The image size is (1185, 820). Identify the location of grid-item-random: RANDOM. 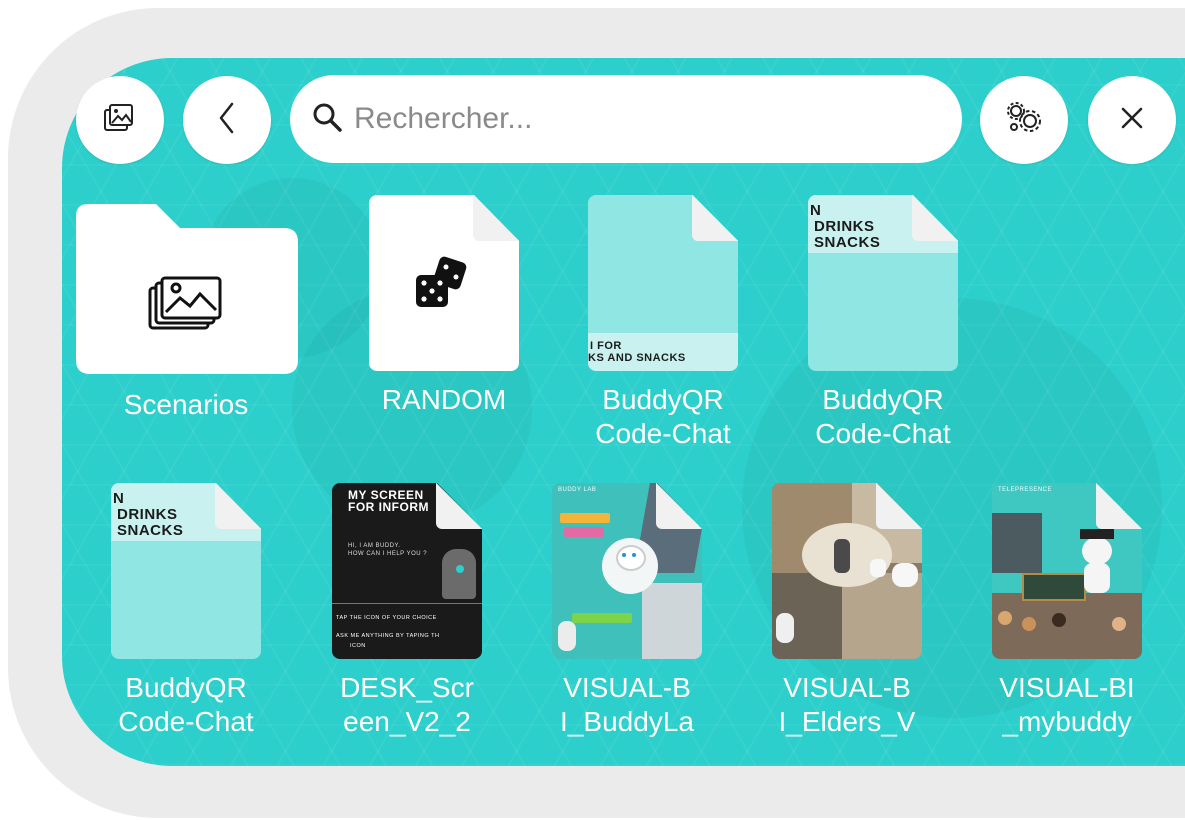
(444, 310).